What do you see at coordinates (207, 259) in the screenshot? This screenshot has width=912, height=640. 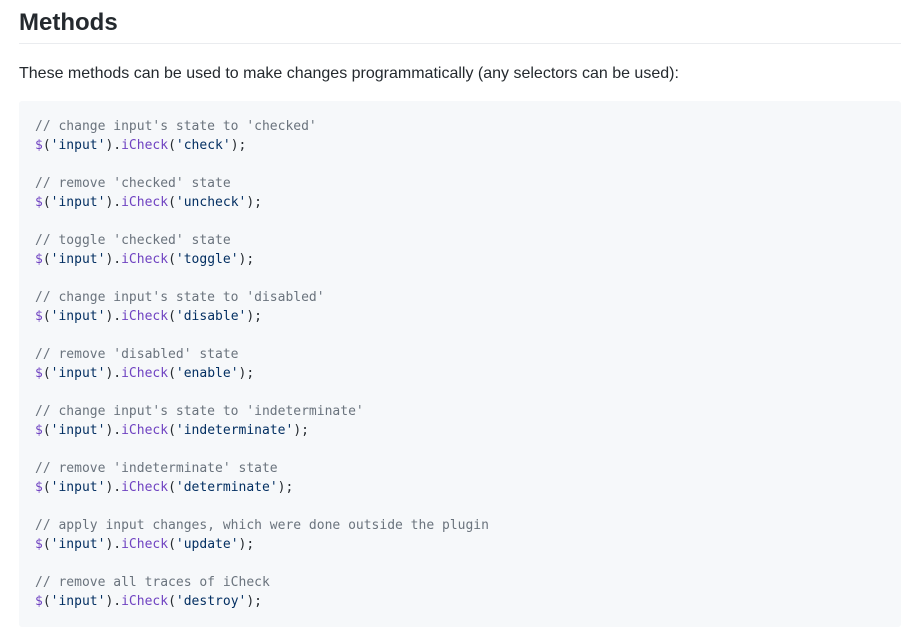 I see `code-argument: 'toggle'` at bounding box center [207, 259].